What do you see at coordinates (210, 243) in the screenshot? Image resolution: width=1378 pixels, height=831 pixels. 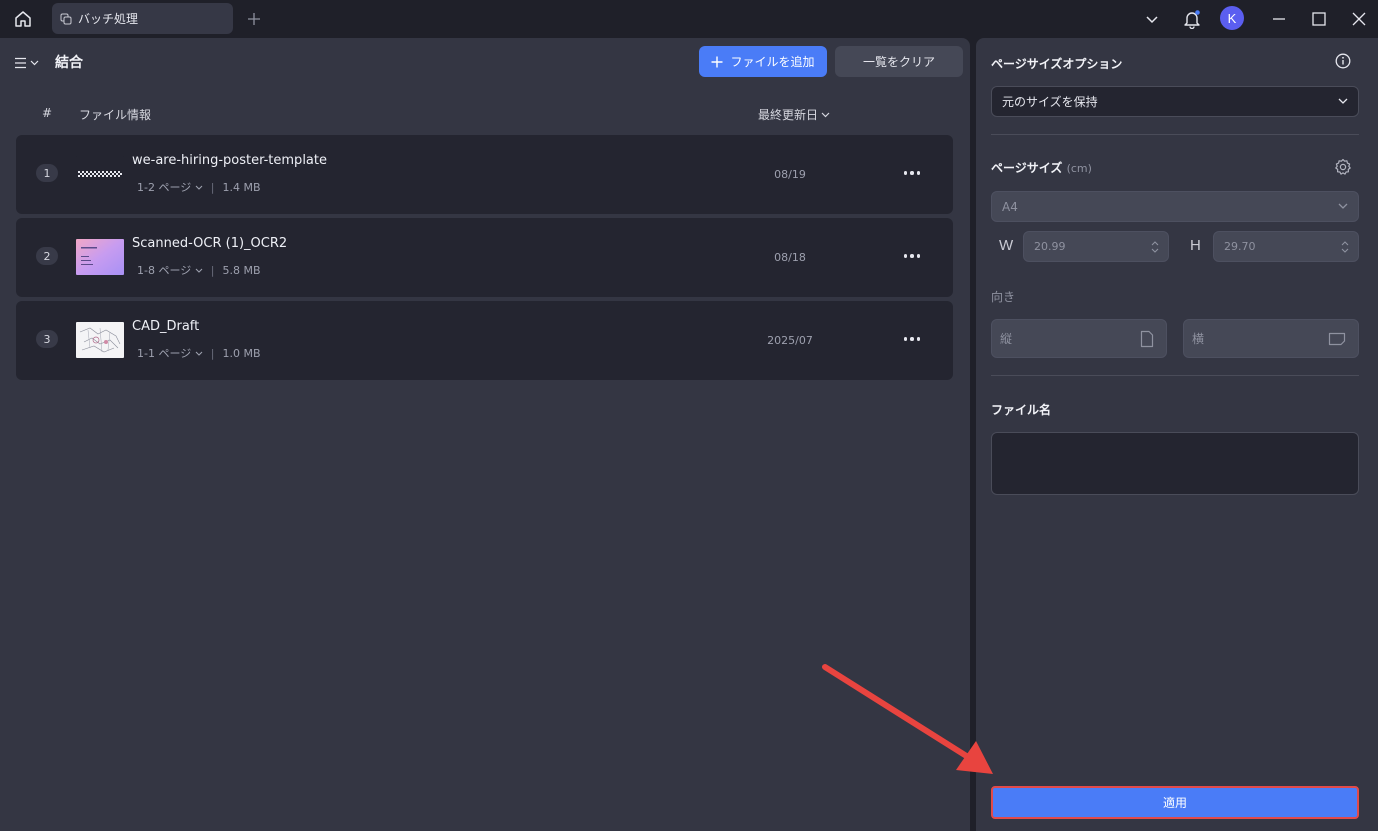 I see `file-name: Scanned-OCR (1)_OCR2` at bounding box center [210, 243].